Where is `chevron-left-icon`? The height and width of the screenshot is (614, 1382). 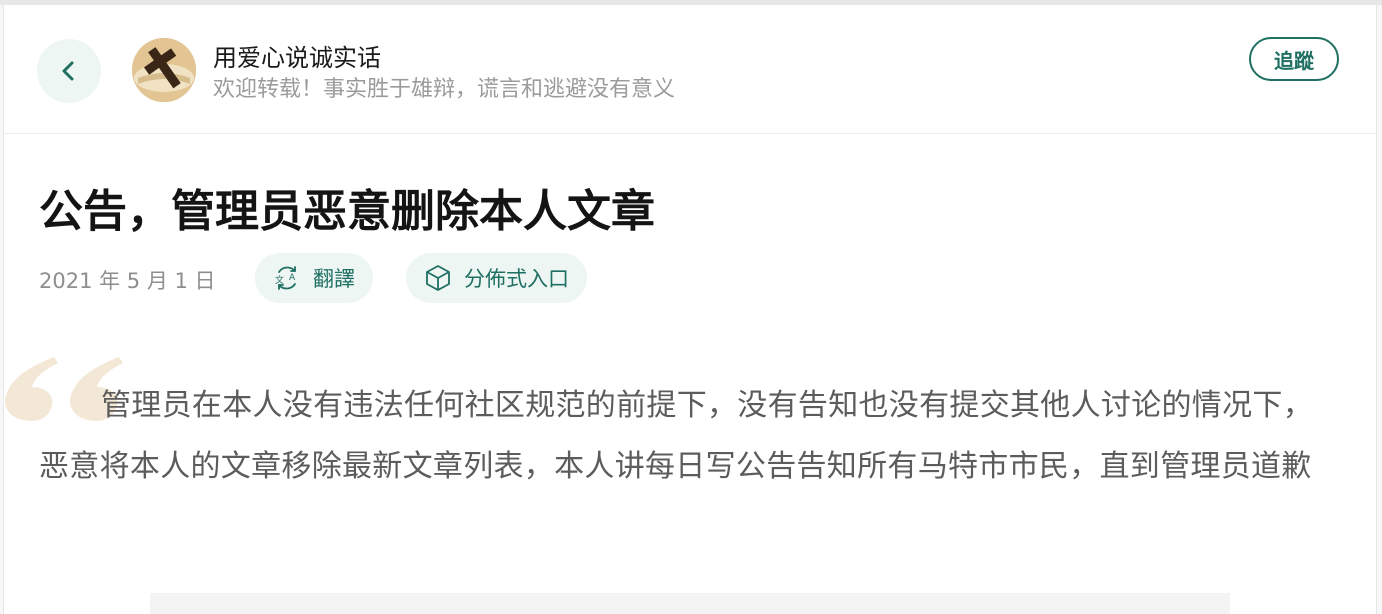
chevron-left-icon is located at coordinates (68, 71).